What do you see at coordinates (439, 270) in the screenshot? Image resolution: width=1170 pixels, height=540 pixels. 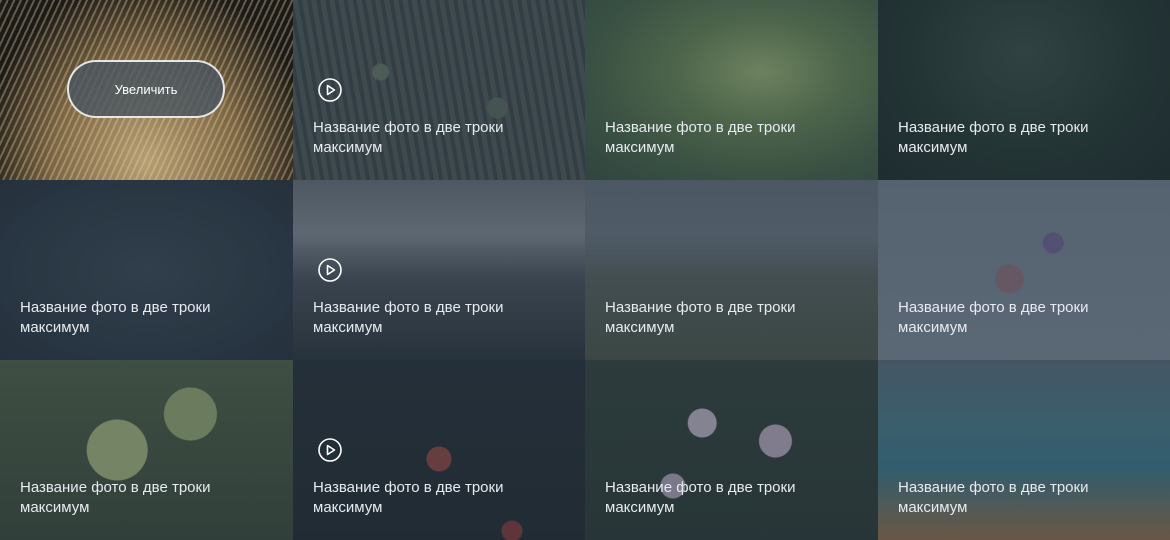 I see `gallery-tile-6: Название фото в две троки максимум` at bounding box center [439, 270].